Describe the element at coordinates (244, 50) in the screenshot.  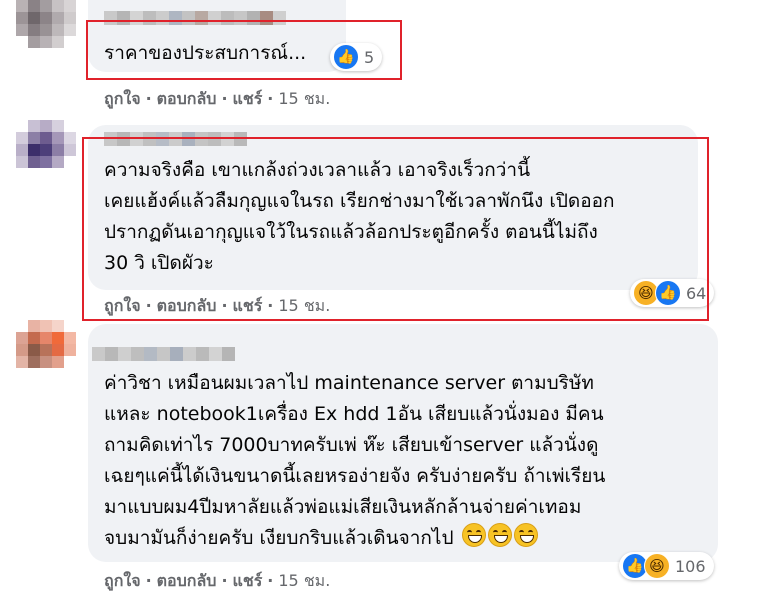
I see `highlight-box` at that location.